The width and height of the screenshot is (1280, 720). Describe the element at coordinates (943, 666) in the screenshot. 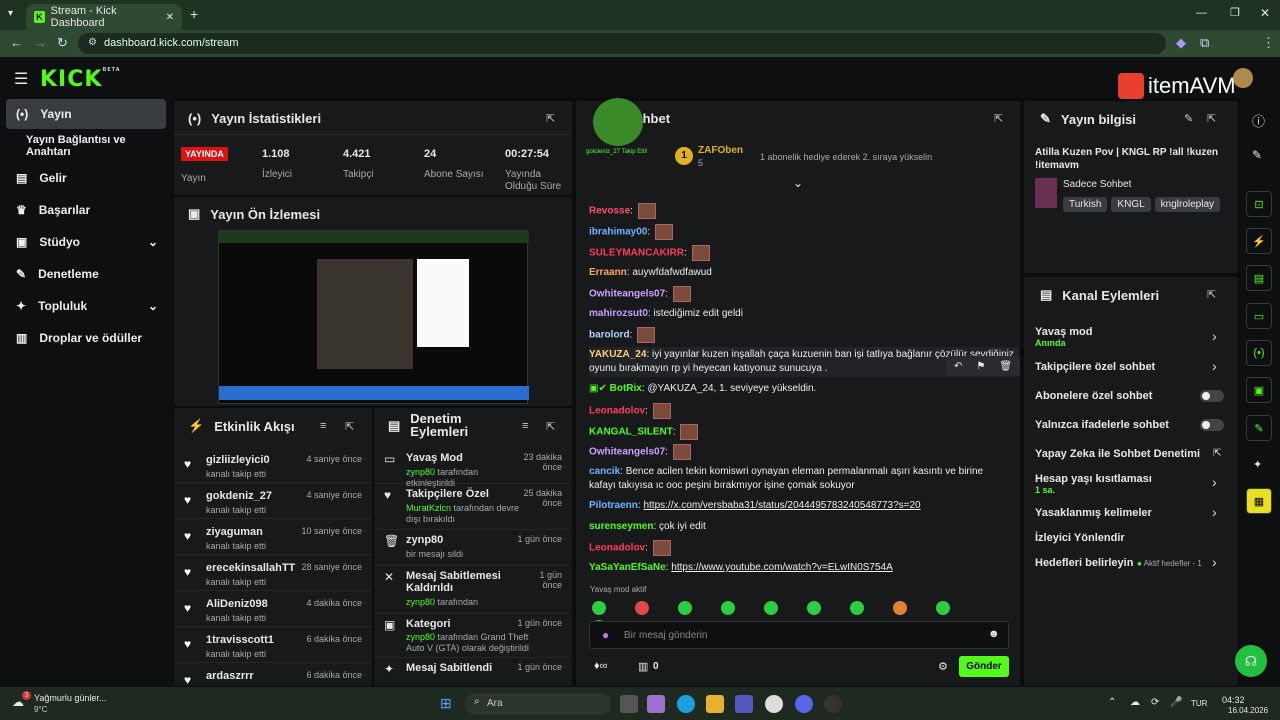

I see `settings-gear-icon: ⚙` at that location.